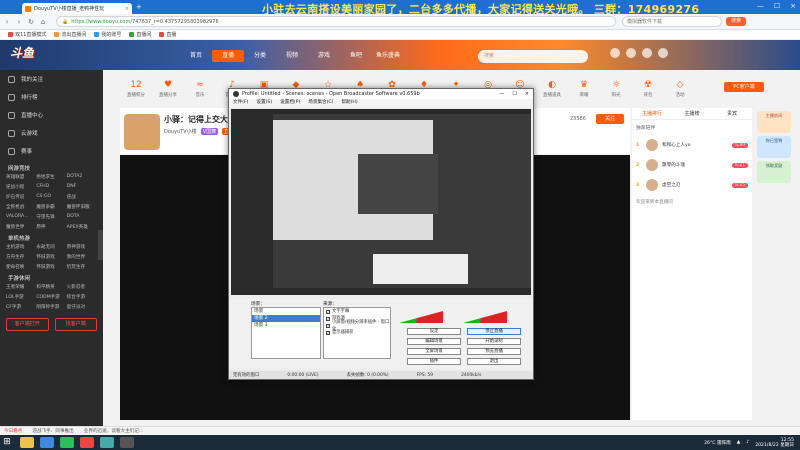 Image resolution: width=800 pixels, height=450 pixels. I want to click on streamer-avatar, so click(142, 132).